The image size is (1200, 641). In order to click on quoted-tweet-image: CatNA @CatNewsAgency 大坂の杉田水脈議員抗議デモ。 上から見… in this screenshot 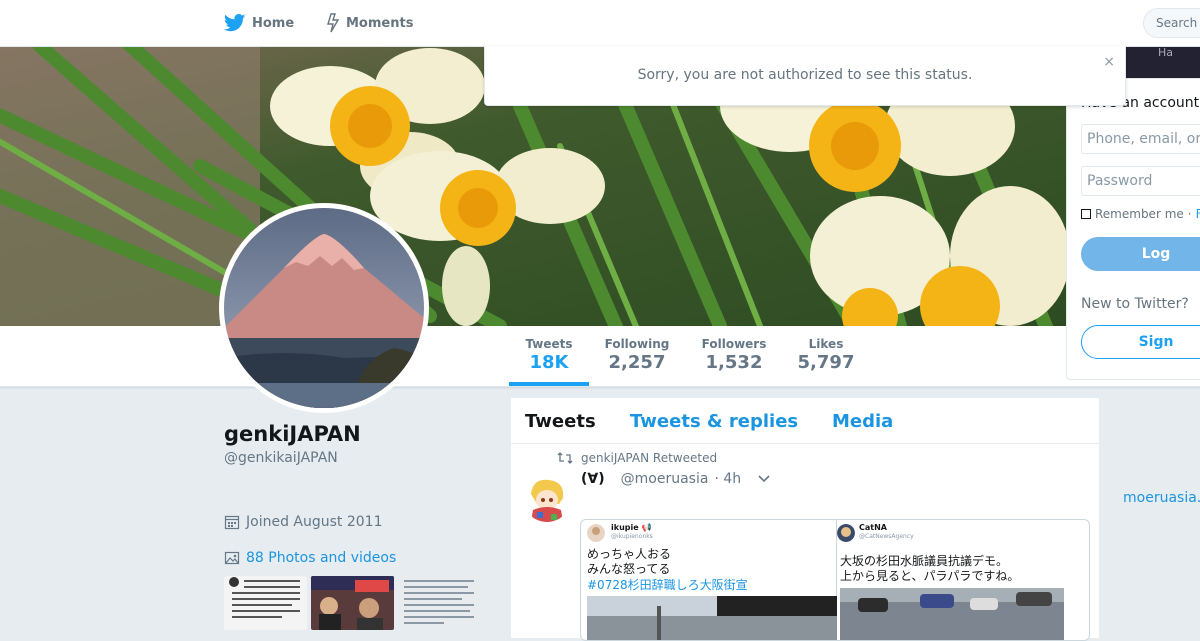, I will do `click(963, 580)`.